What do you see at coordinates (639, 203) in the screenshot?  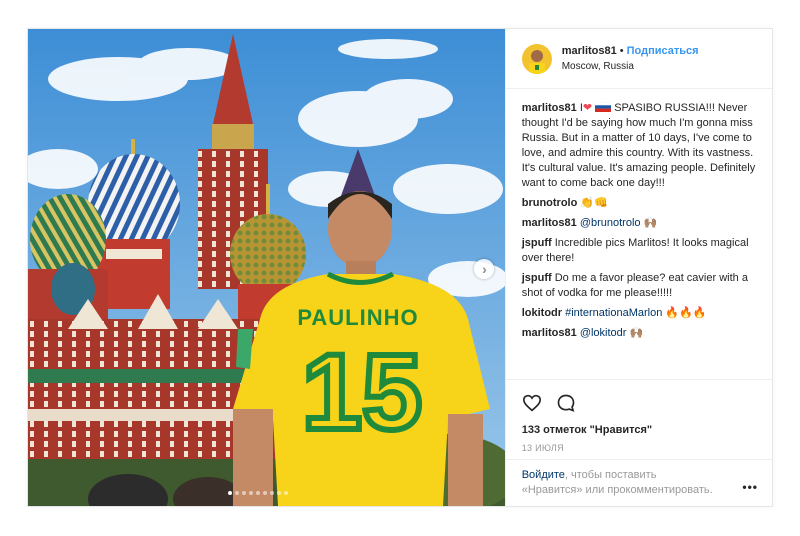 I see `comment-row: brunotrolo 👏👊` at bounding box center [639, 203].